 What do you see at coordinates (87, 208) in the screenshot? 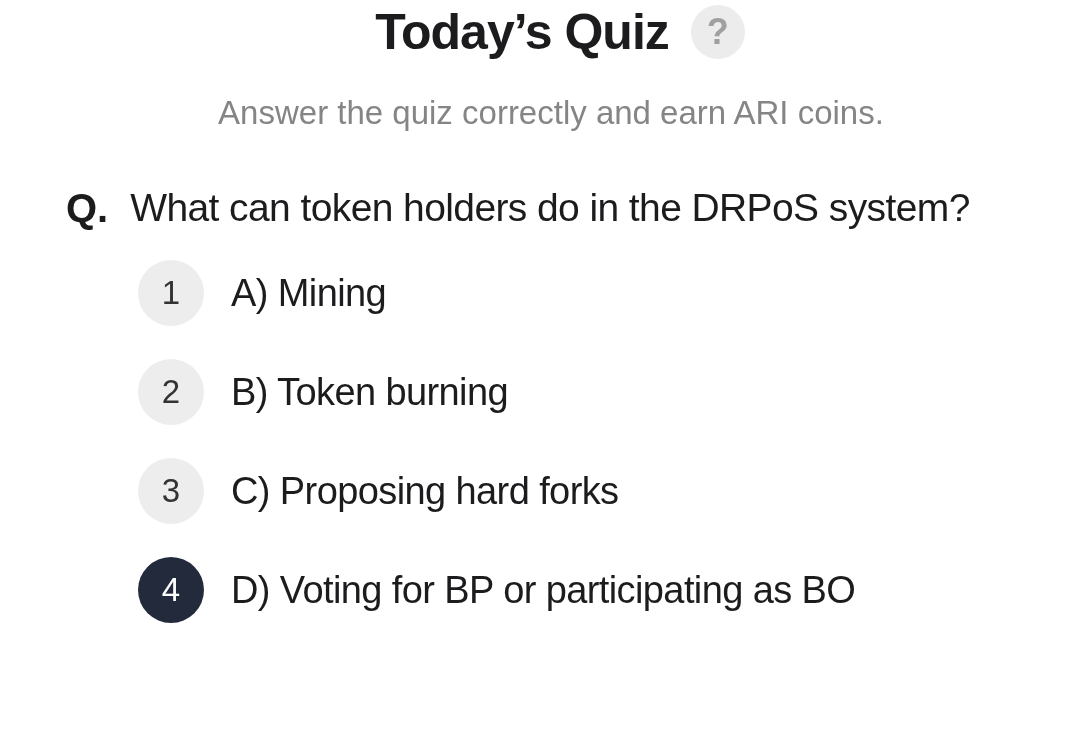
I see `question-prefix: Q.` at bounding box center [87, 208].